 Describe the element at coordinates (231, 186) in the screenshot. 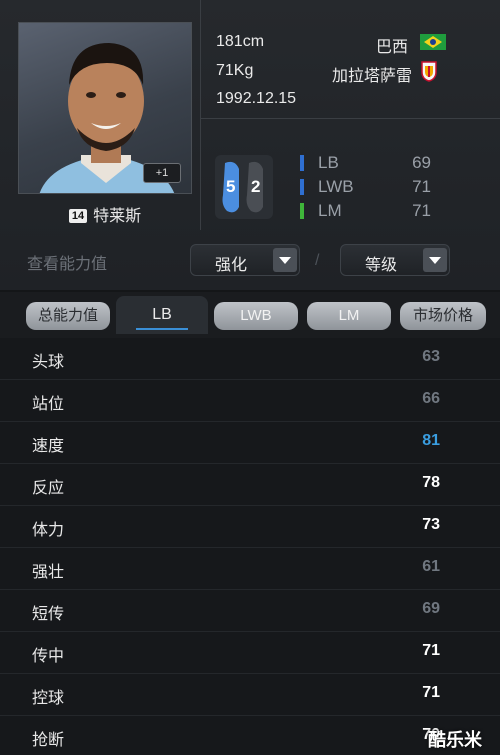

I see `left-foot-rating: 5` at that location.